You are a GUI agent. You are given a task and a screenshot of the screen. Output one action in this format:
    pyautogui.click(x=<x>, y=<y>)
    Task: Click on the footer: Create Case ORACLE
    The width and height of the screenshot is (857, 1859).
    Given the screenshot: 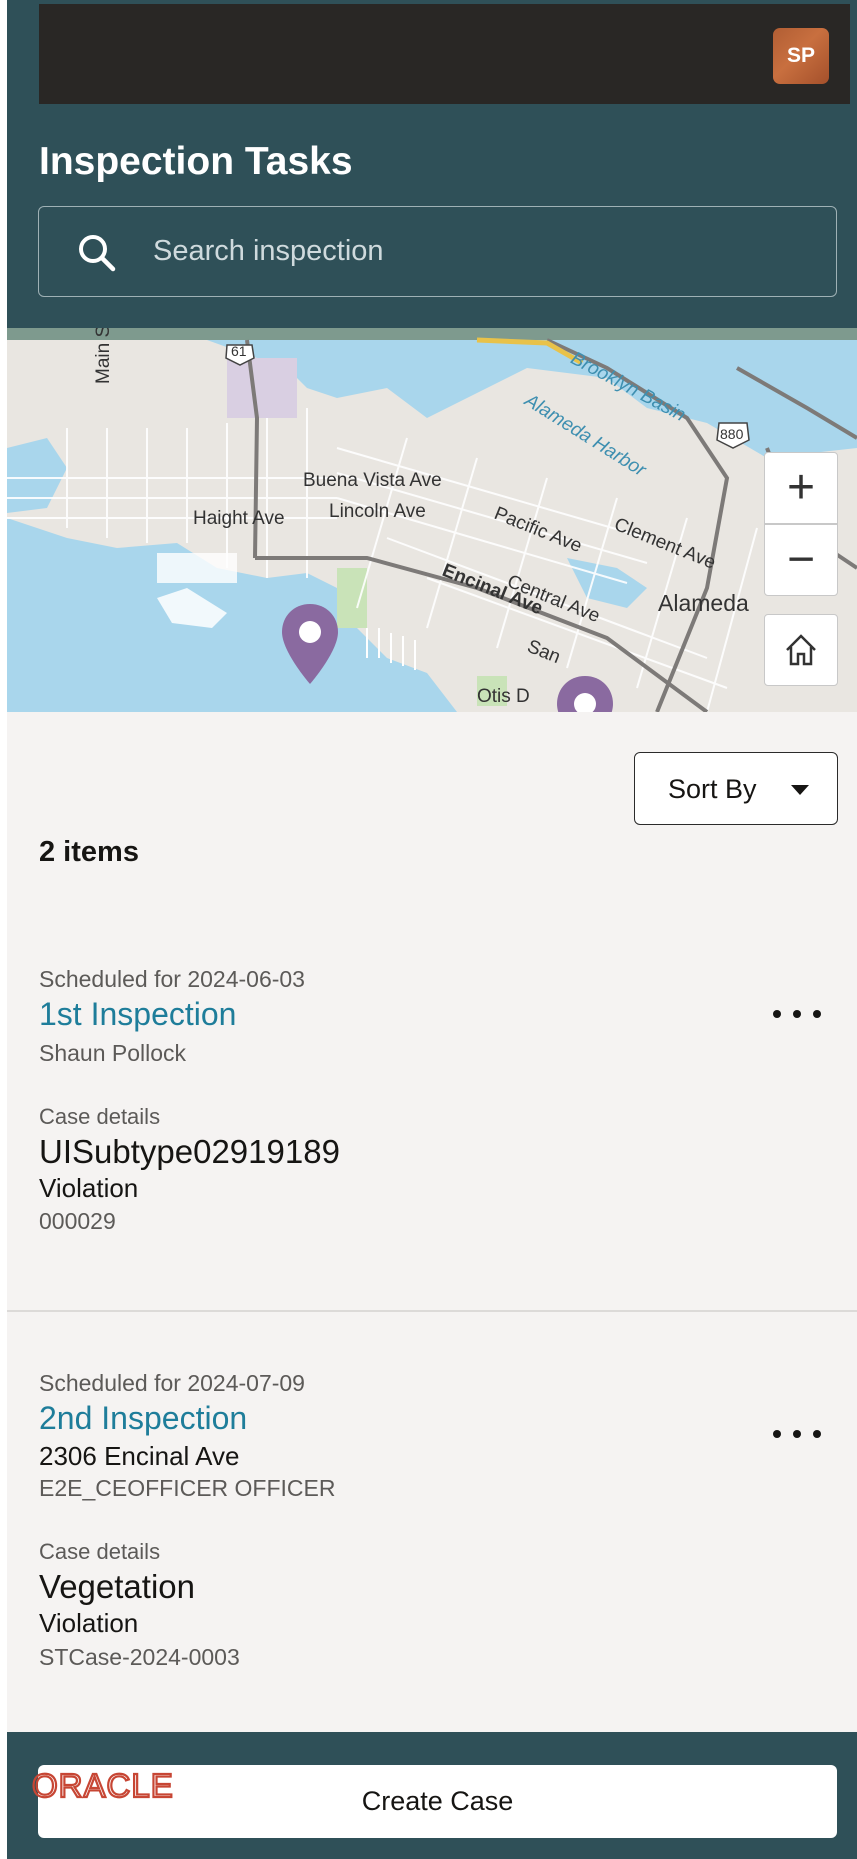 What is the action you would take?
    pyautogui.click(x=432, y=1795)
    